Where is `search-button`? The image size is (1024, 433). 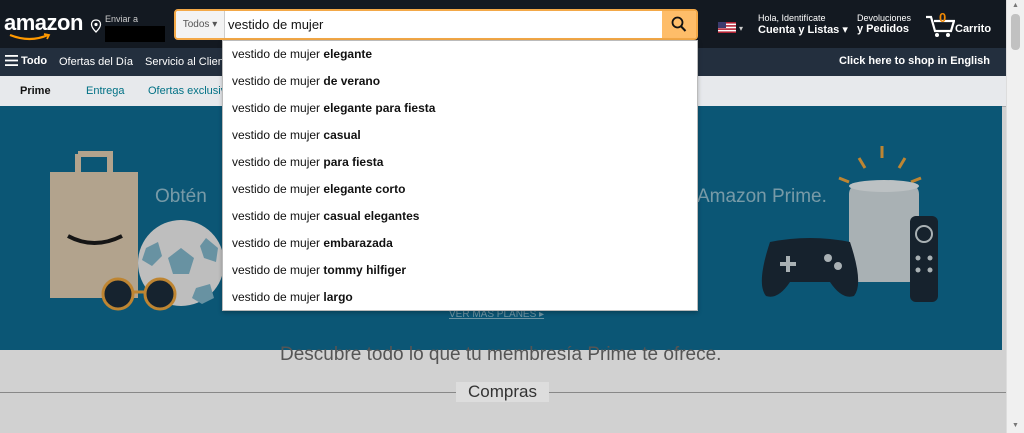
search-button is located at coordinates (679, 24).